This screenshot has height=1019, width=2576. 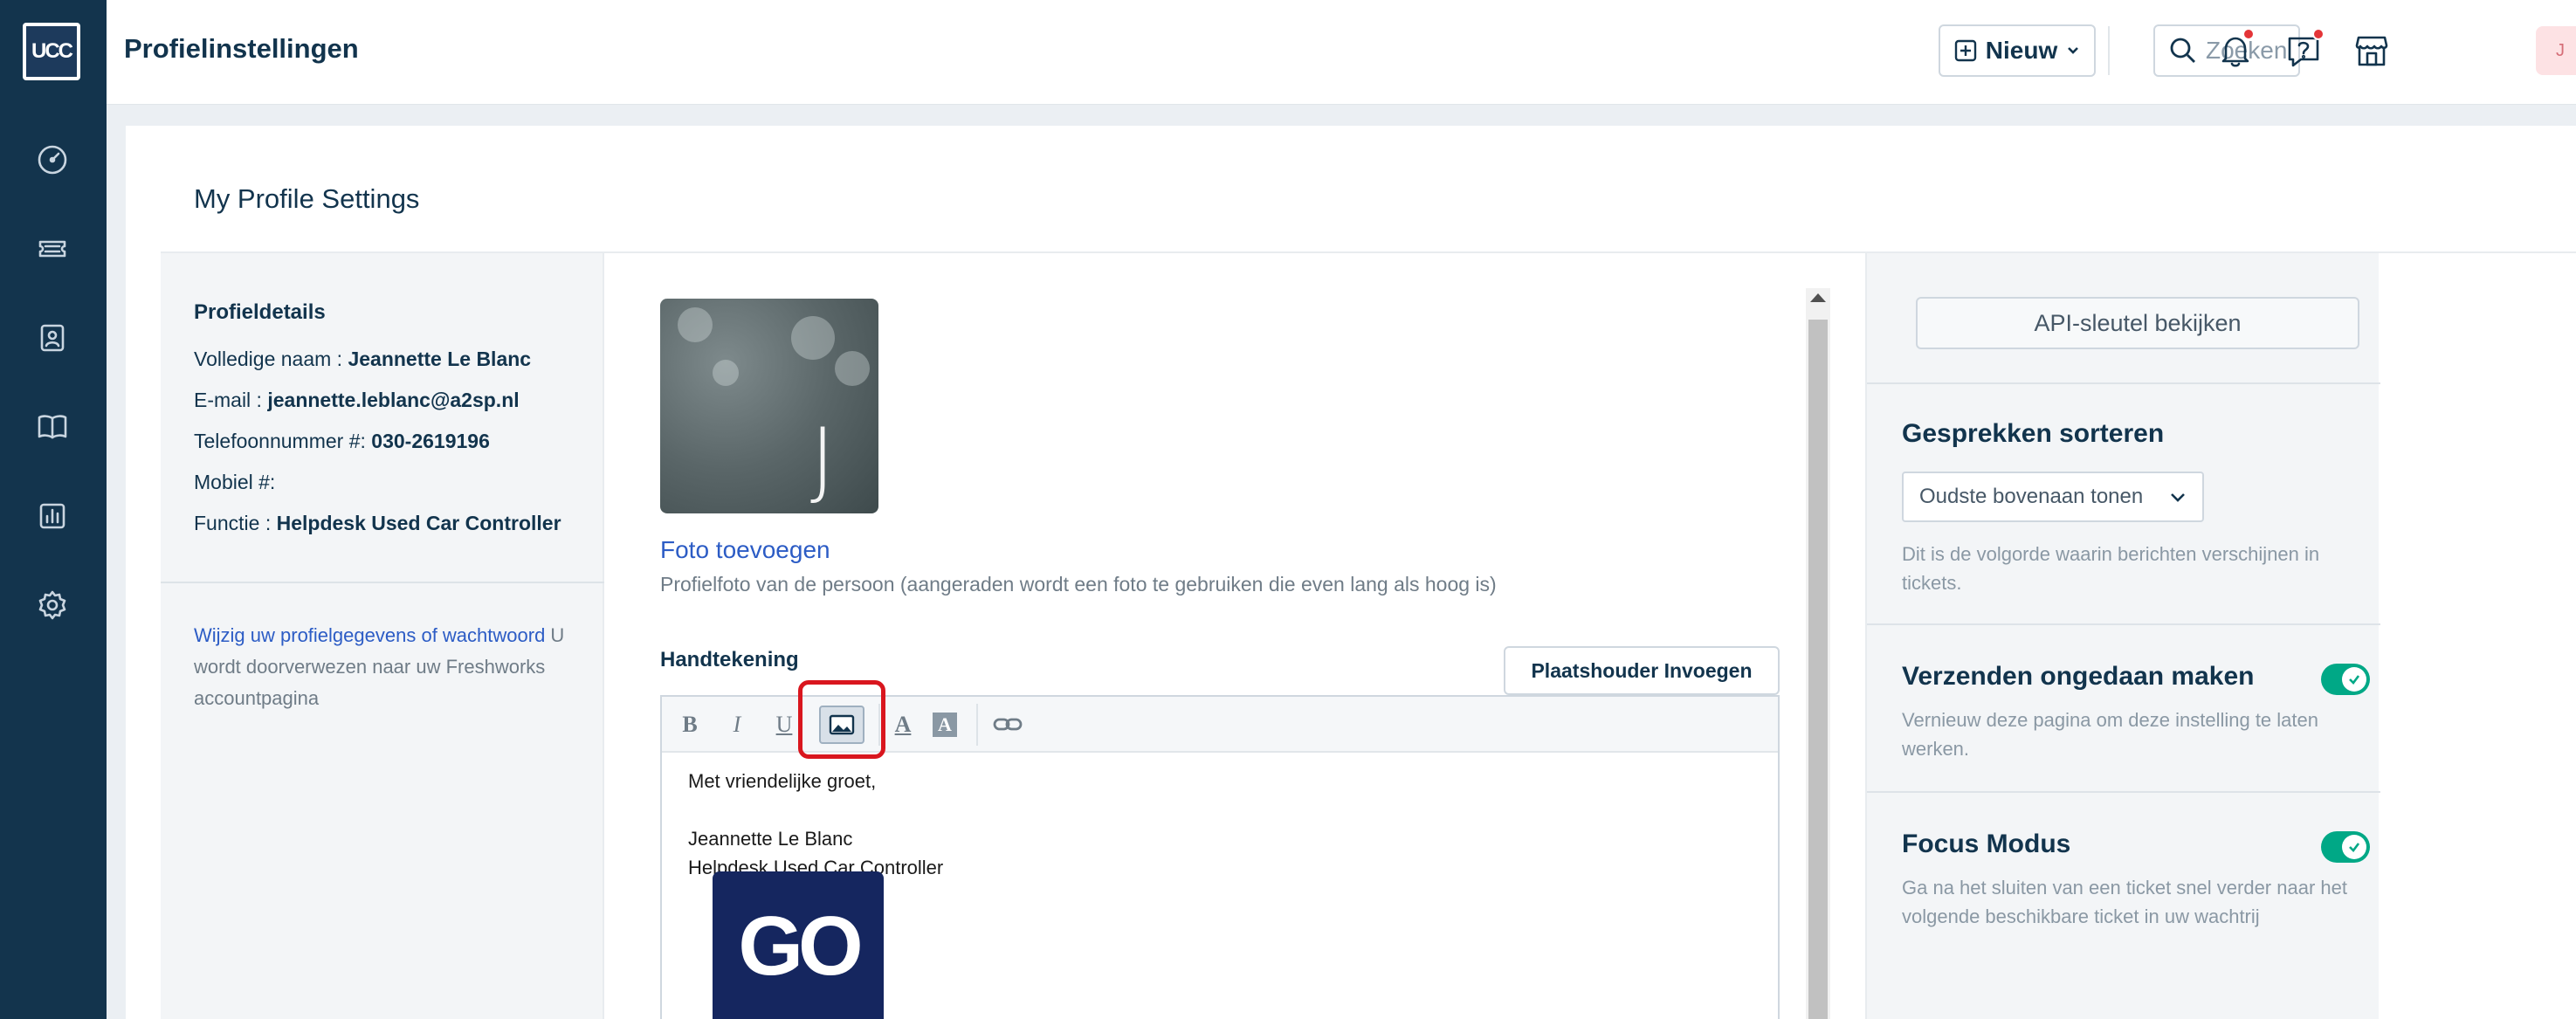 I want to click on marketplace-icon, so click(x=2371, y=51).